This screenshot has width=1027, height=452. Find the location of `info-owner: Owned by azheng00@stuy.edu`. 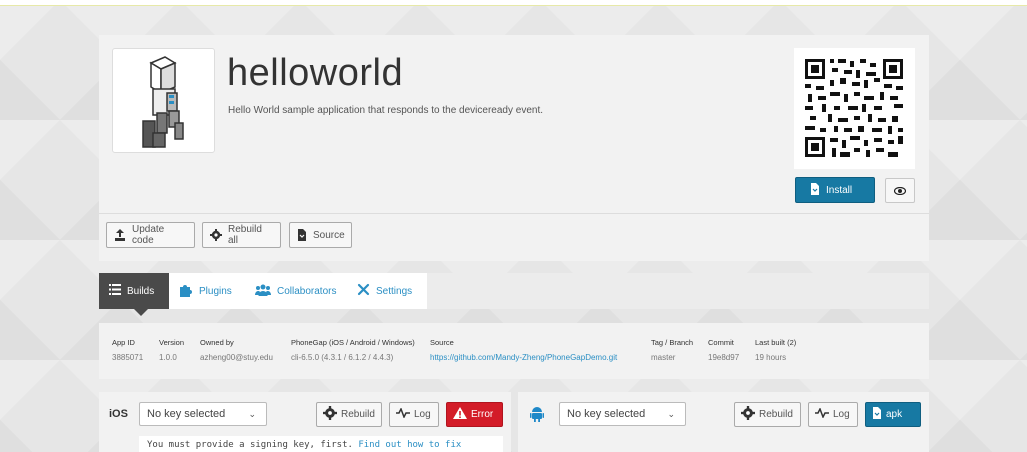

info-owner: Owned by azheng00@stuy.edu is located at coordinates (236, 350).